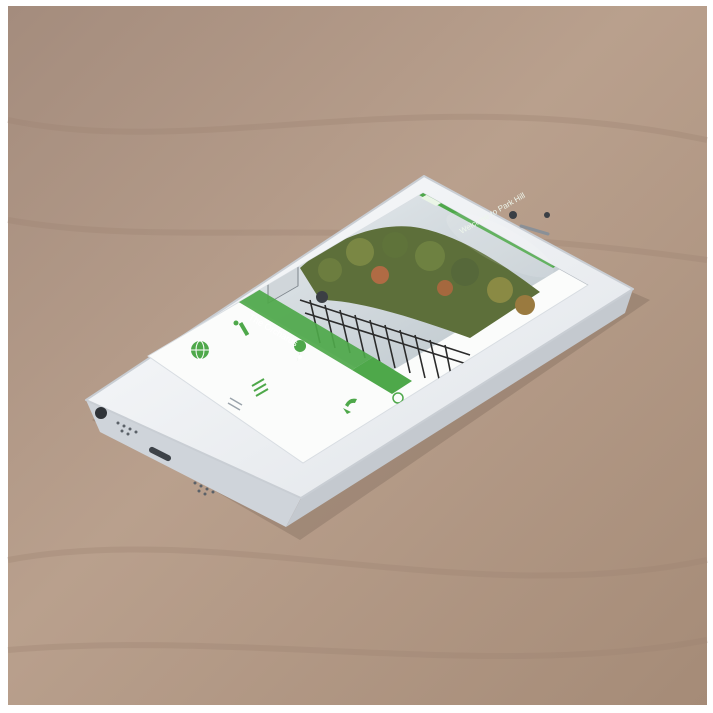 This screenshot has width=713, height=713. Describe the element at coordinates (200, 350) in the screenshot. I see `globe-icon` at that location.